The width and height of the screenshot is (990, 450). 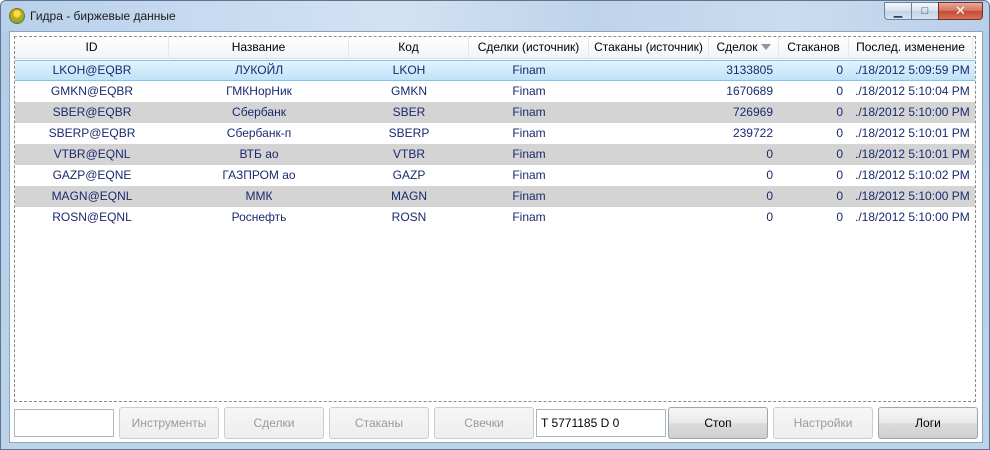 I want to click on column-header-depth-src: Стаканы (источник), so click(x=649, y=48).